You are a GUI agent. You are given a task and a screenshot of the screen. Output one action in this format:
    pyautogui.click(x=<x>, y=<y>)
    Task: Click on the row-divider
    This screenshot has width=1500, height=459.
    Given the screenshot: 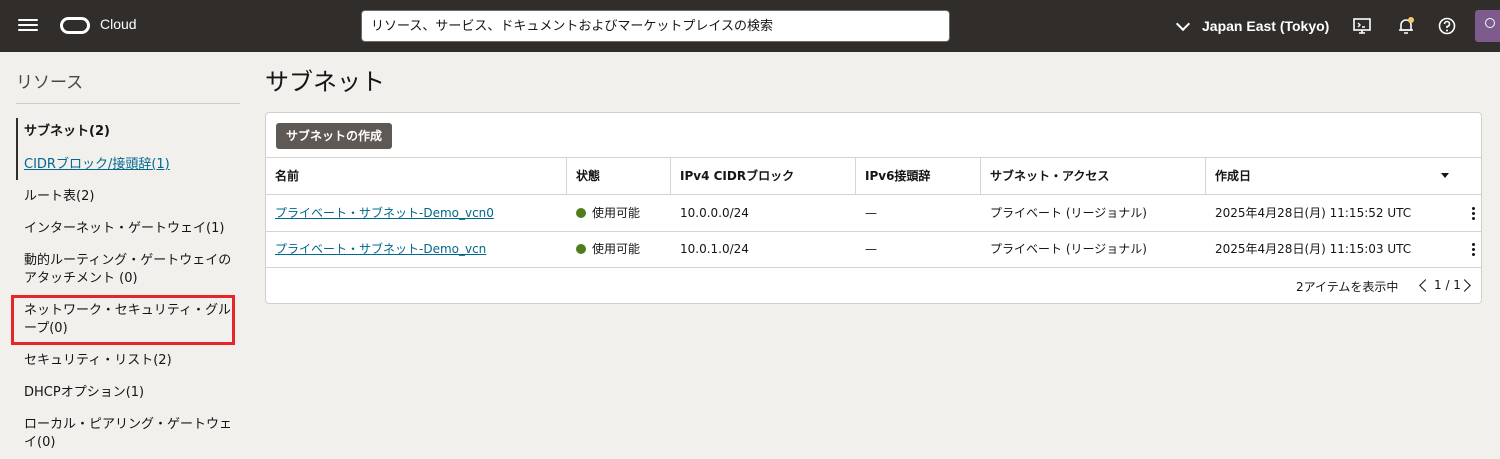 What is the action you would take?
    pyautogui.click(x=873, y=267)
    